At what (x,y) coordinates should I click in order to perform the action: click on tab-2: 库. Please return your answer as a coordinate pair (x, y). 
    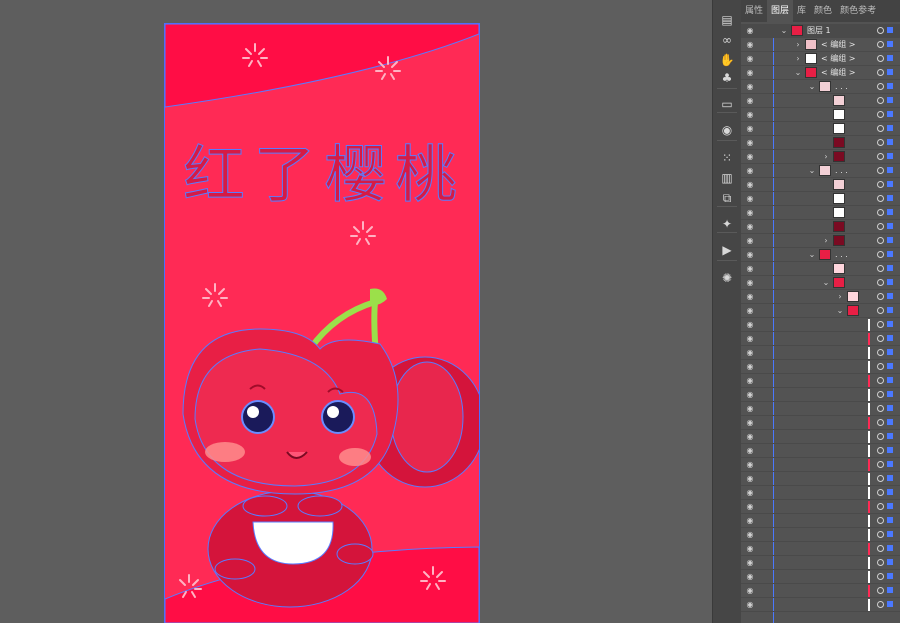
    Looking at the image, I should click on (801, 11).